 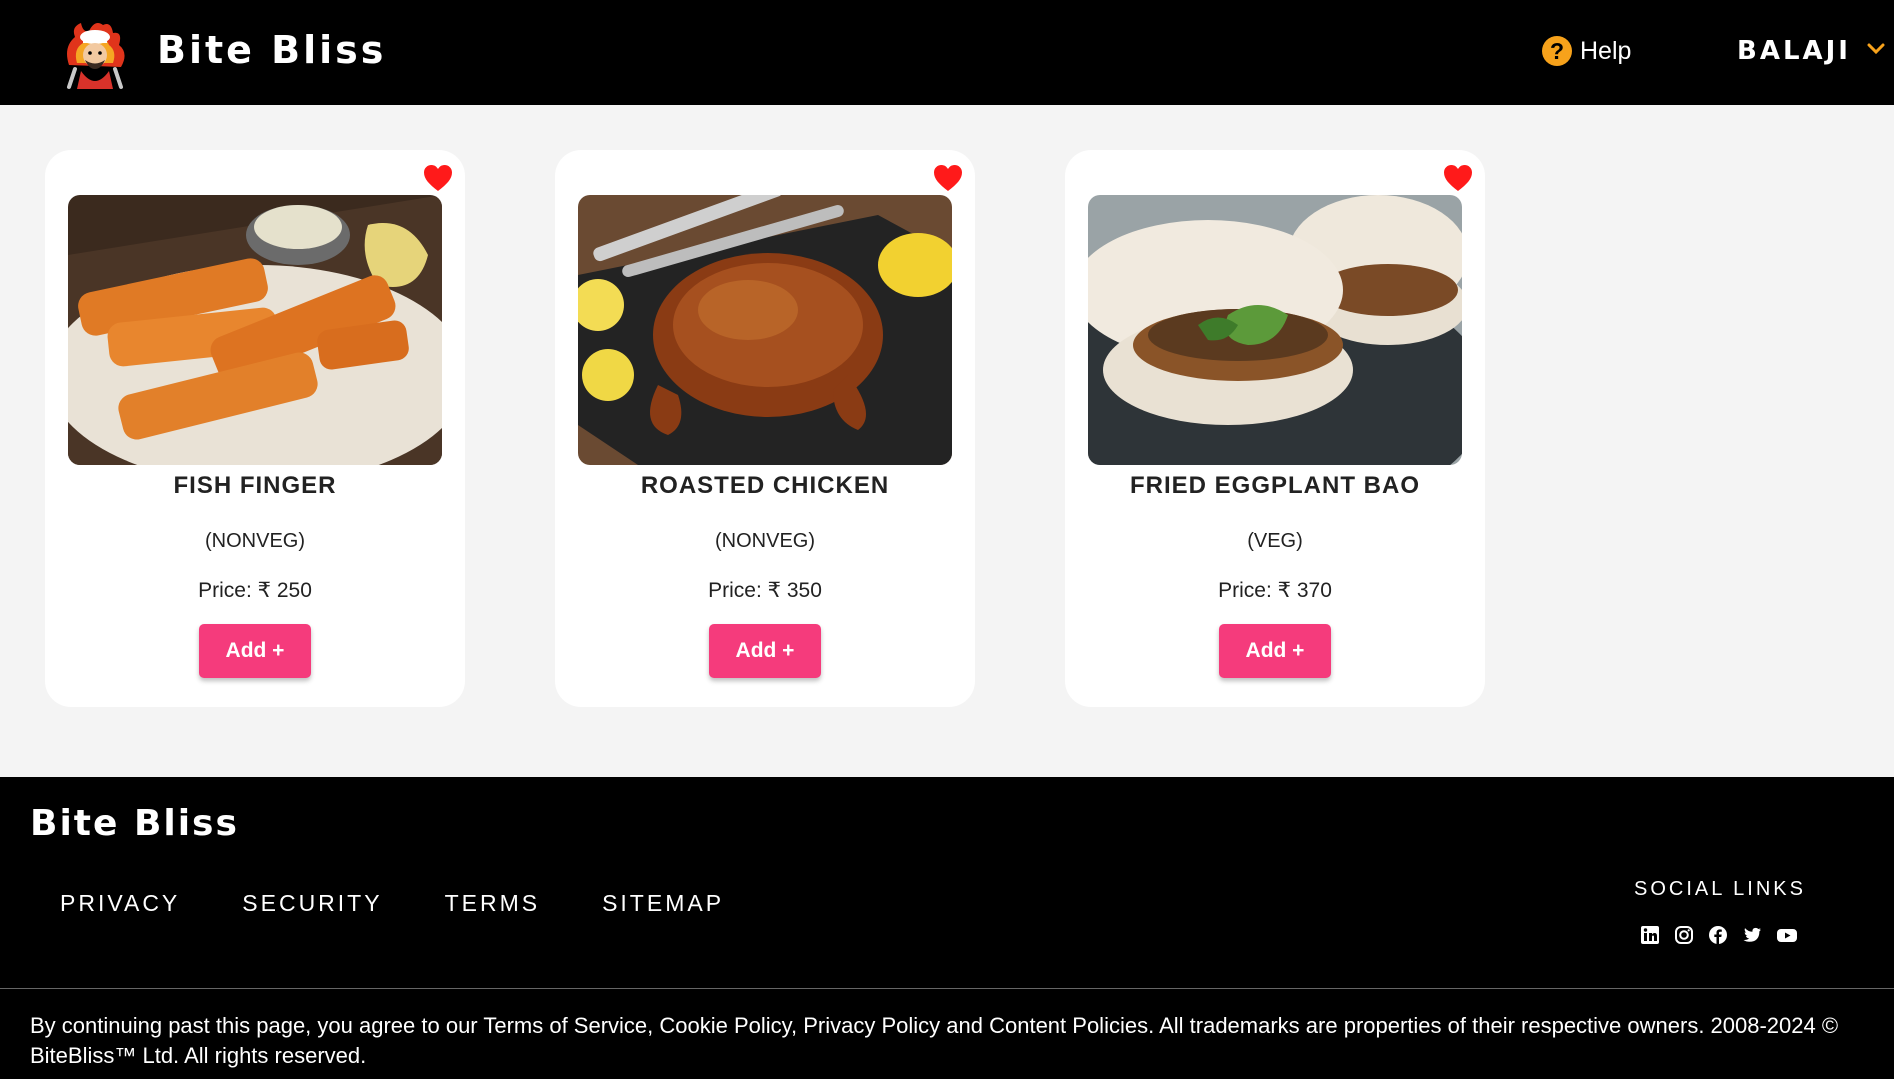 What do you see at coordinates (493, 903) in the screenshot?
I see `footer-link-terms: TERMS` at bounding box center [493, 903].